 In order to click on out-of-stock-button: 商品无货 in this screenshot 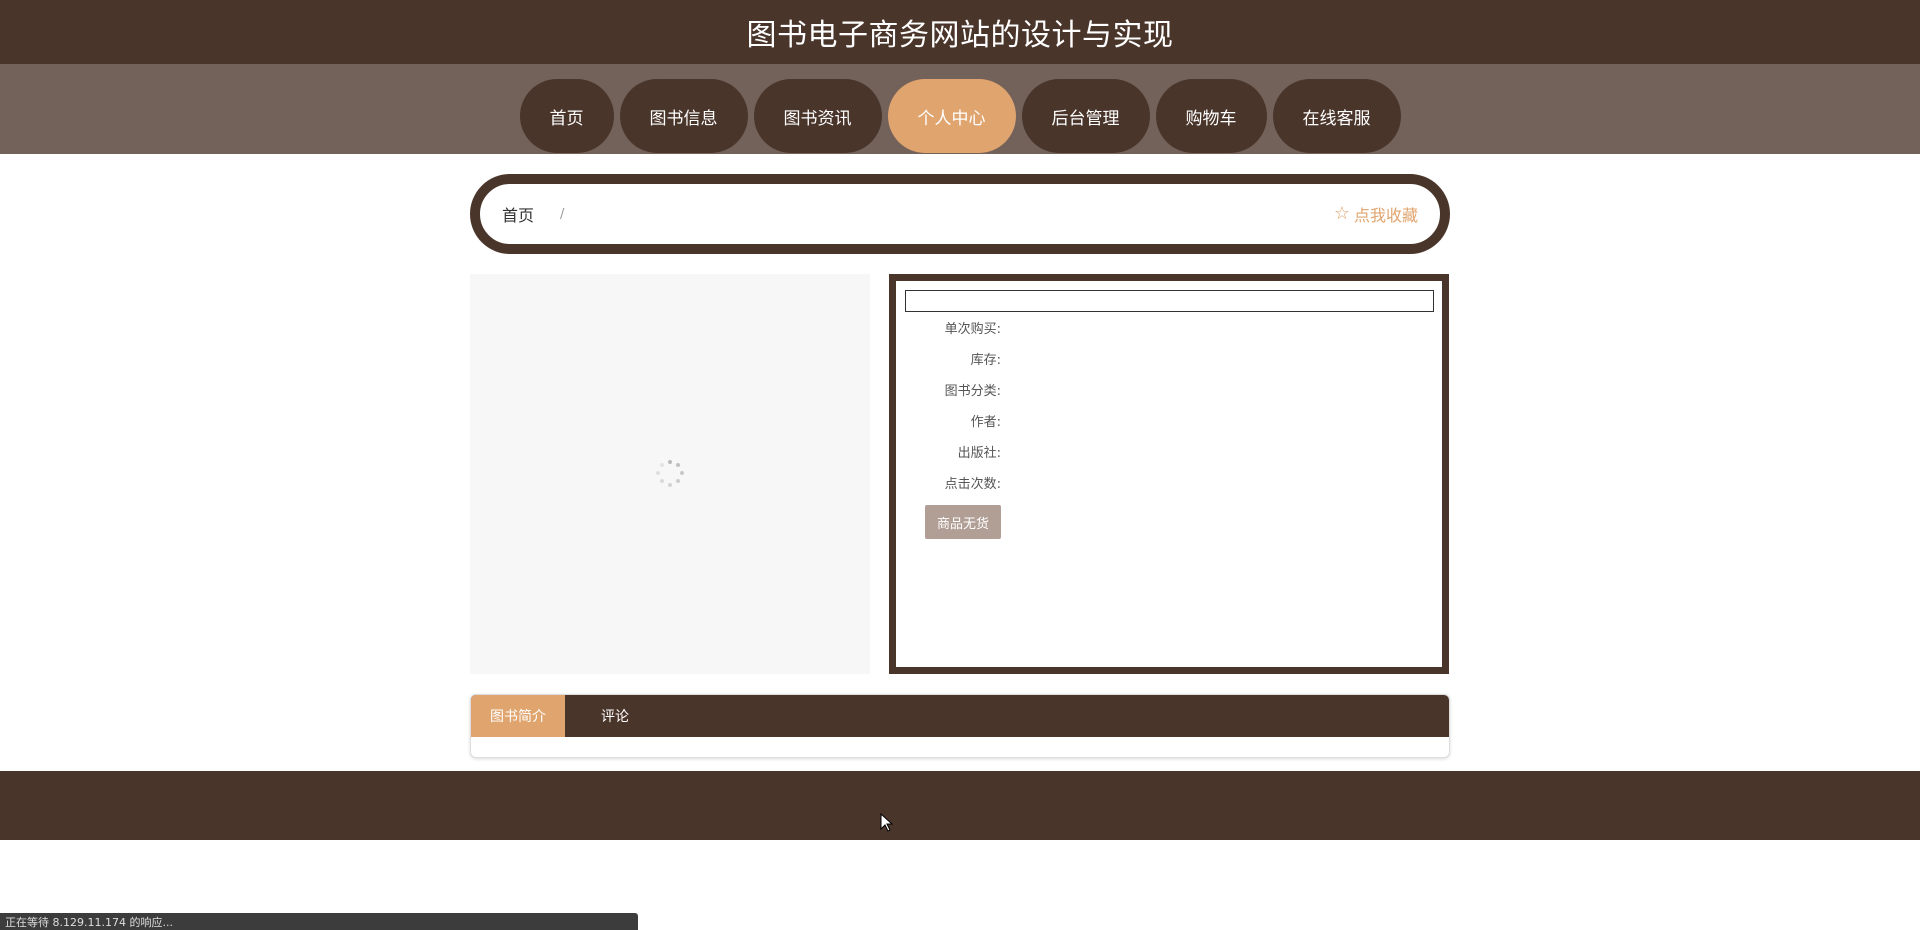, I will do `click(963, 522)`.